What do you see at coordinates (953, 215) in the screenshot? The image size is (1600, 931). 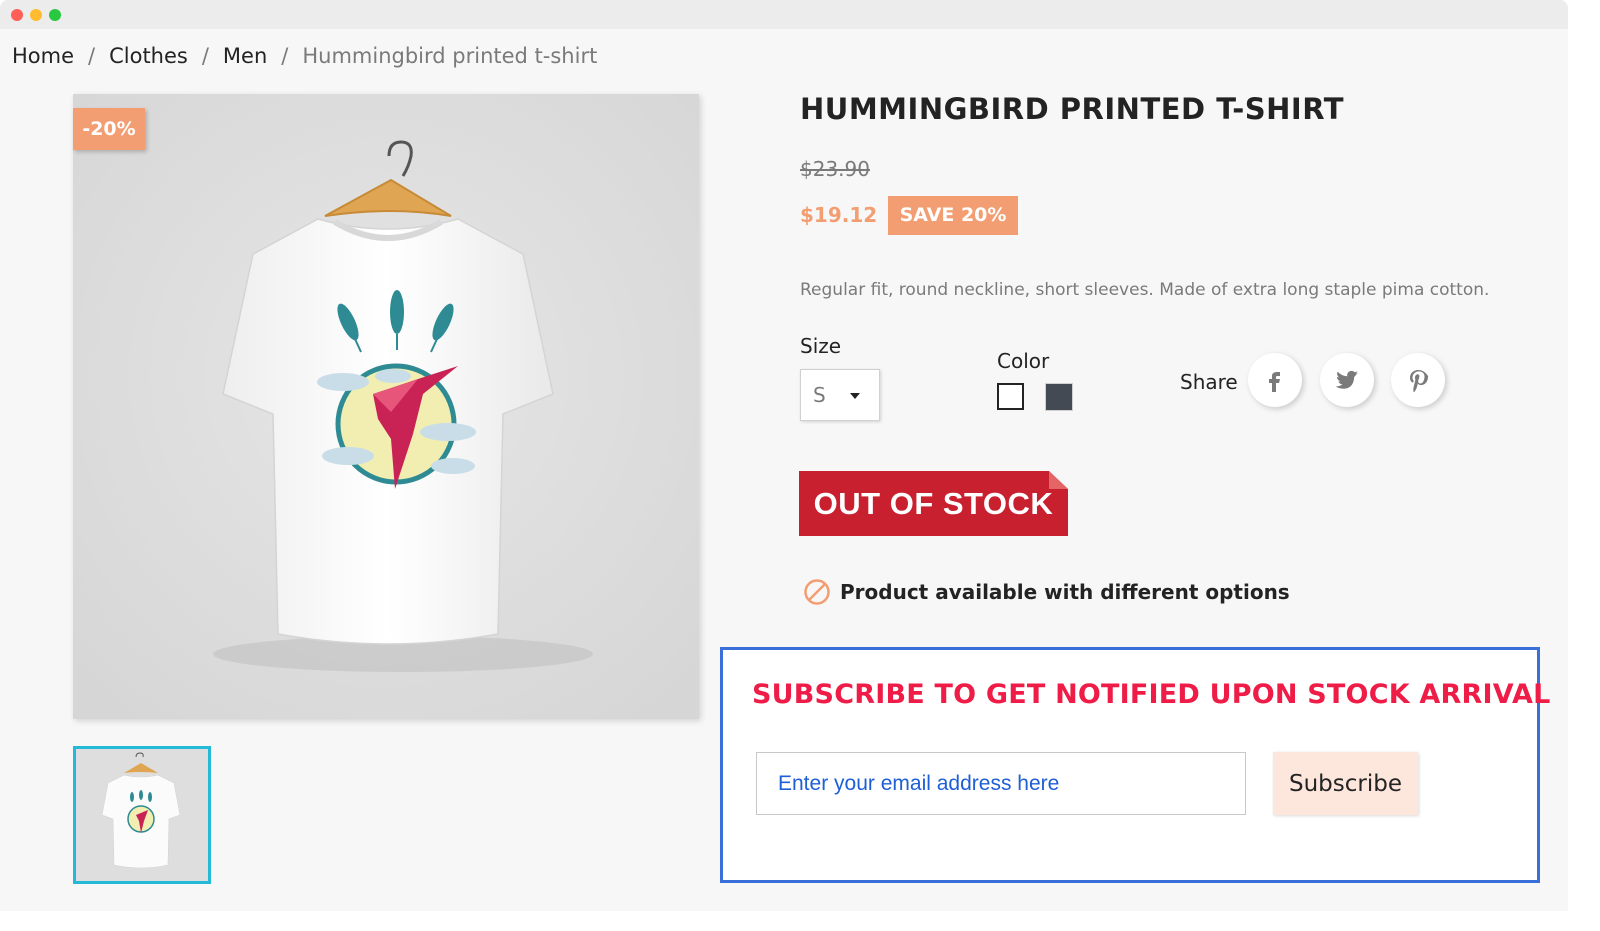 I see `save-badge: SAVE 20%` at bounding box center [953, 215].